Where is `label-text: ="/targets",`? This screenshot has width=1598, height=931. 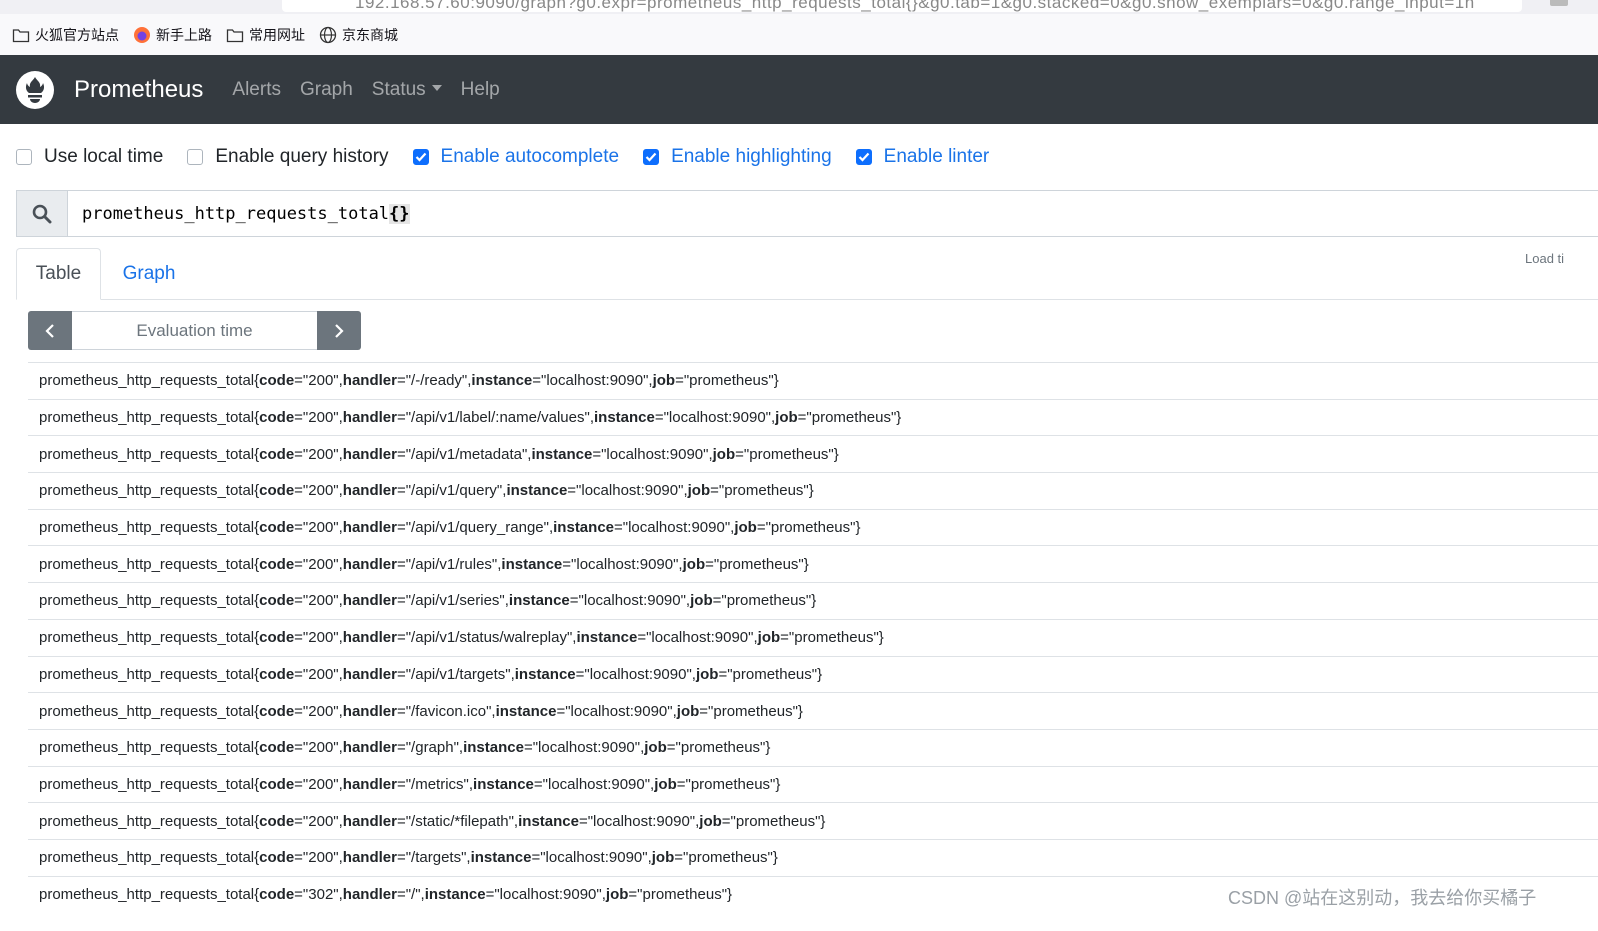 label-text: ="/targets", is located at coordinates (433, 858).